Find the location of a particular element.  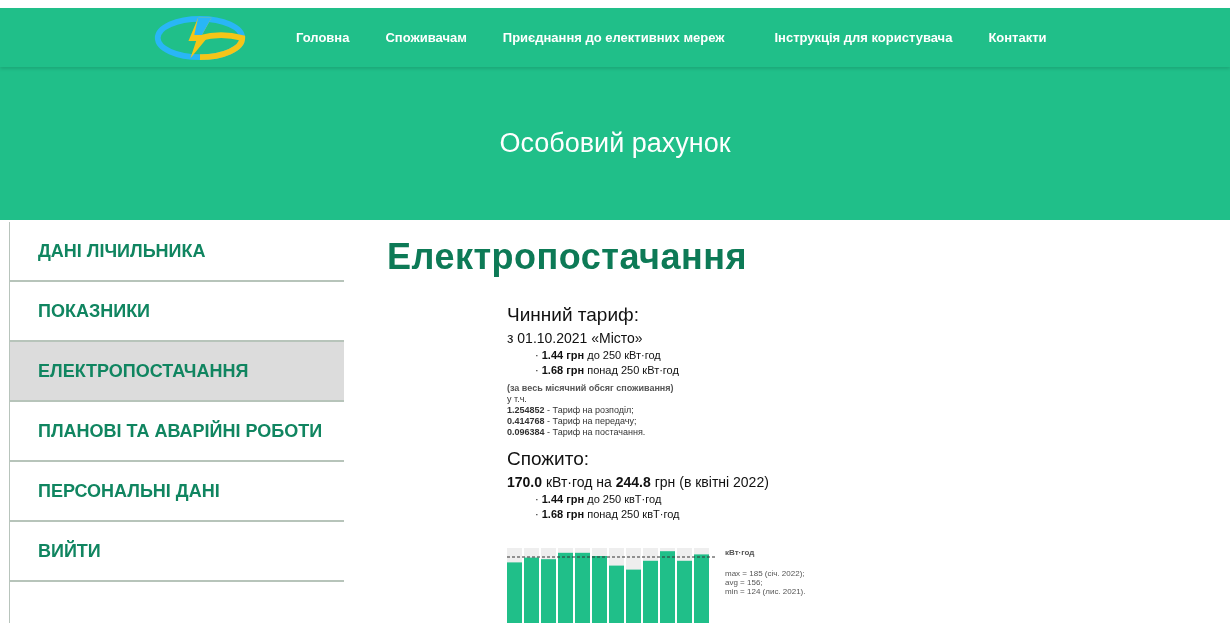

tariff-component: 0.096384 - Тариф на постачання. is located at coordinates (576, 432).